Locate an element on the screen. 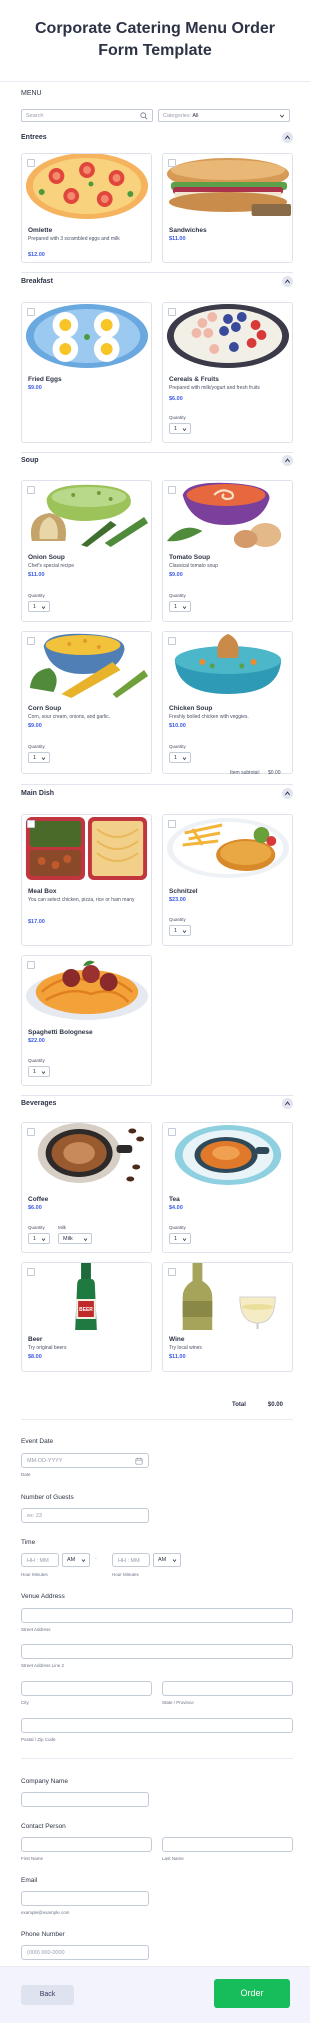 Image resolution: width=320 pixels, height=2023 pixels. total-value: $0.00 is located at coordinates (275, 1405).